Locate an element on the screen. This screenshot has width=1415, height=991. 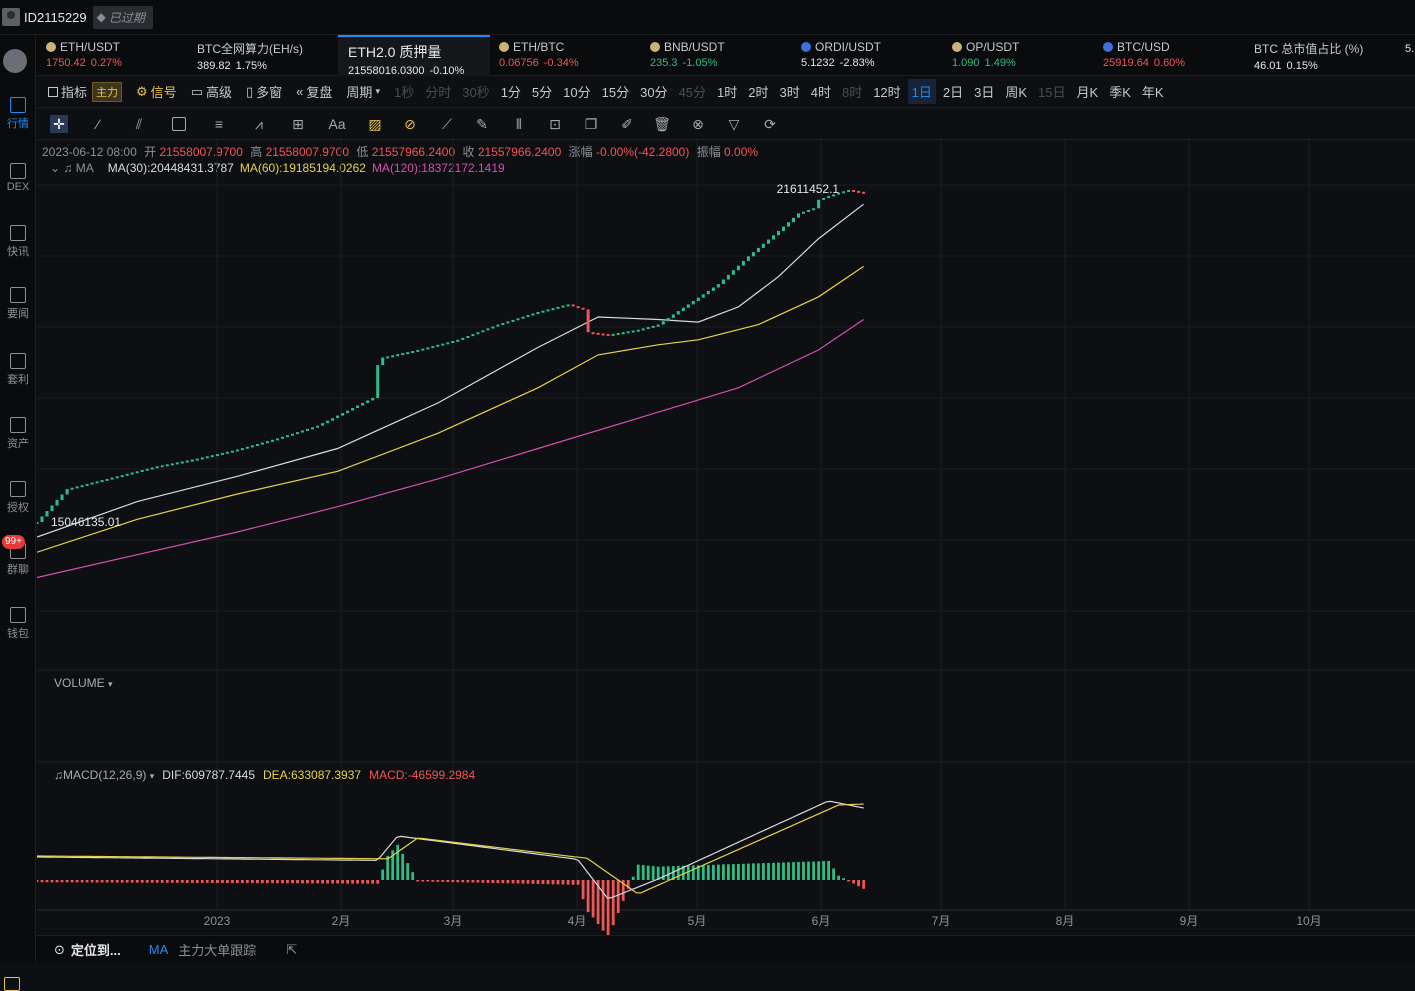
period-option: 10分 is located at coordinates (576, 91).